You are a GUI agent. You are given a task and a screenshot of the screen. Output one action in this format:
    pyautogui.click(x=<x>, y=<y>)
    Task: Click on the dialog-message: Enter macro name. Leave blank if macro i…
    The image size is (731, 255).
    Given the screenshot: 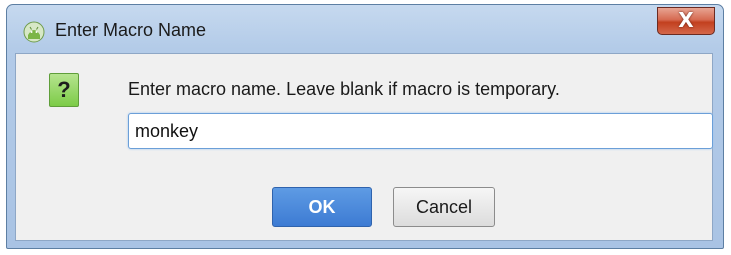 What is the action you would take?
    pyautogui.click(x=344, y=89)
    